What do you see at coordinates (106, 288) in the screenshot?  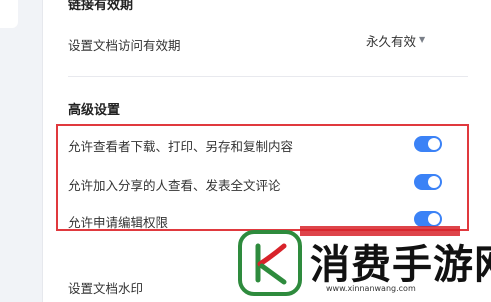 I see `watermark-setting-label: 设置文档水印` at bounding box center [106, 288].